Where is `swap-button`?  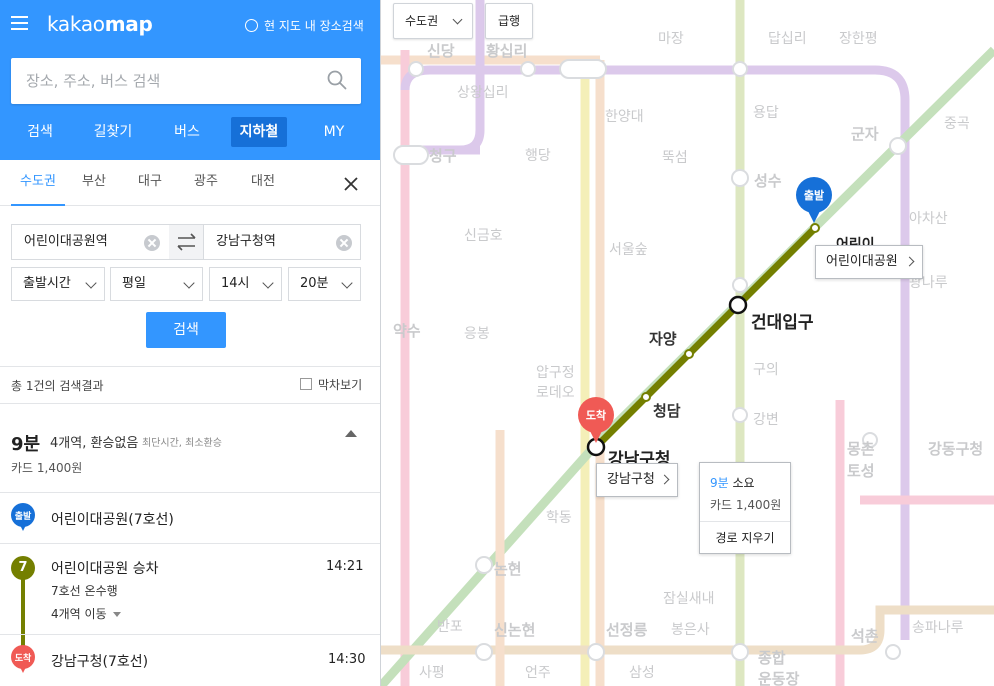
swap-button is located at coordinates (186, 242).